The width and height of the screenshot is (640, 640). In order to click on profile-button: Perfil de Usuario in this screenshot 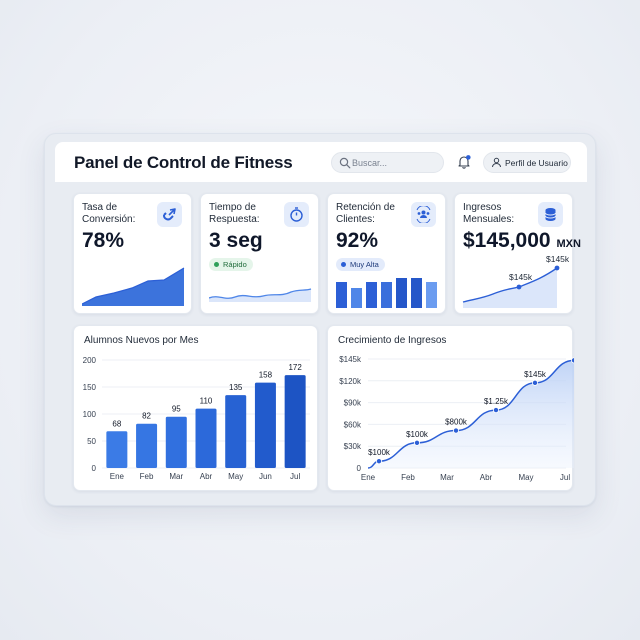, I will do `click(527, 162)`.